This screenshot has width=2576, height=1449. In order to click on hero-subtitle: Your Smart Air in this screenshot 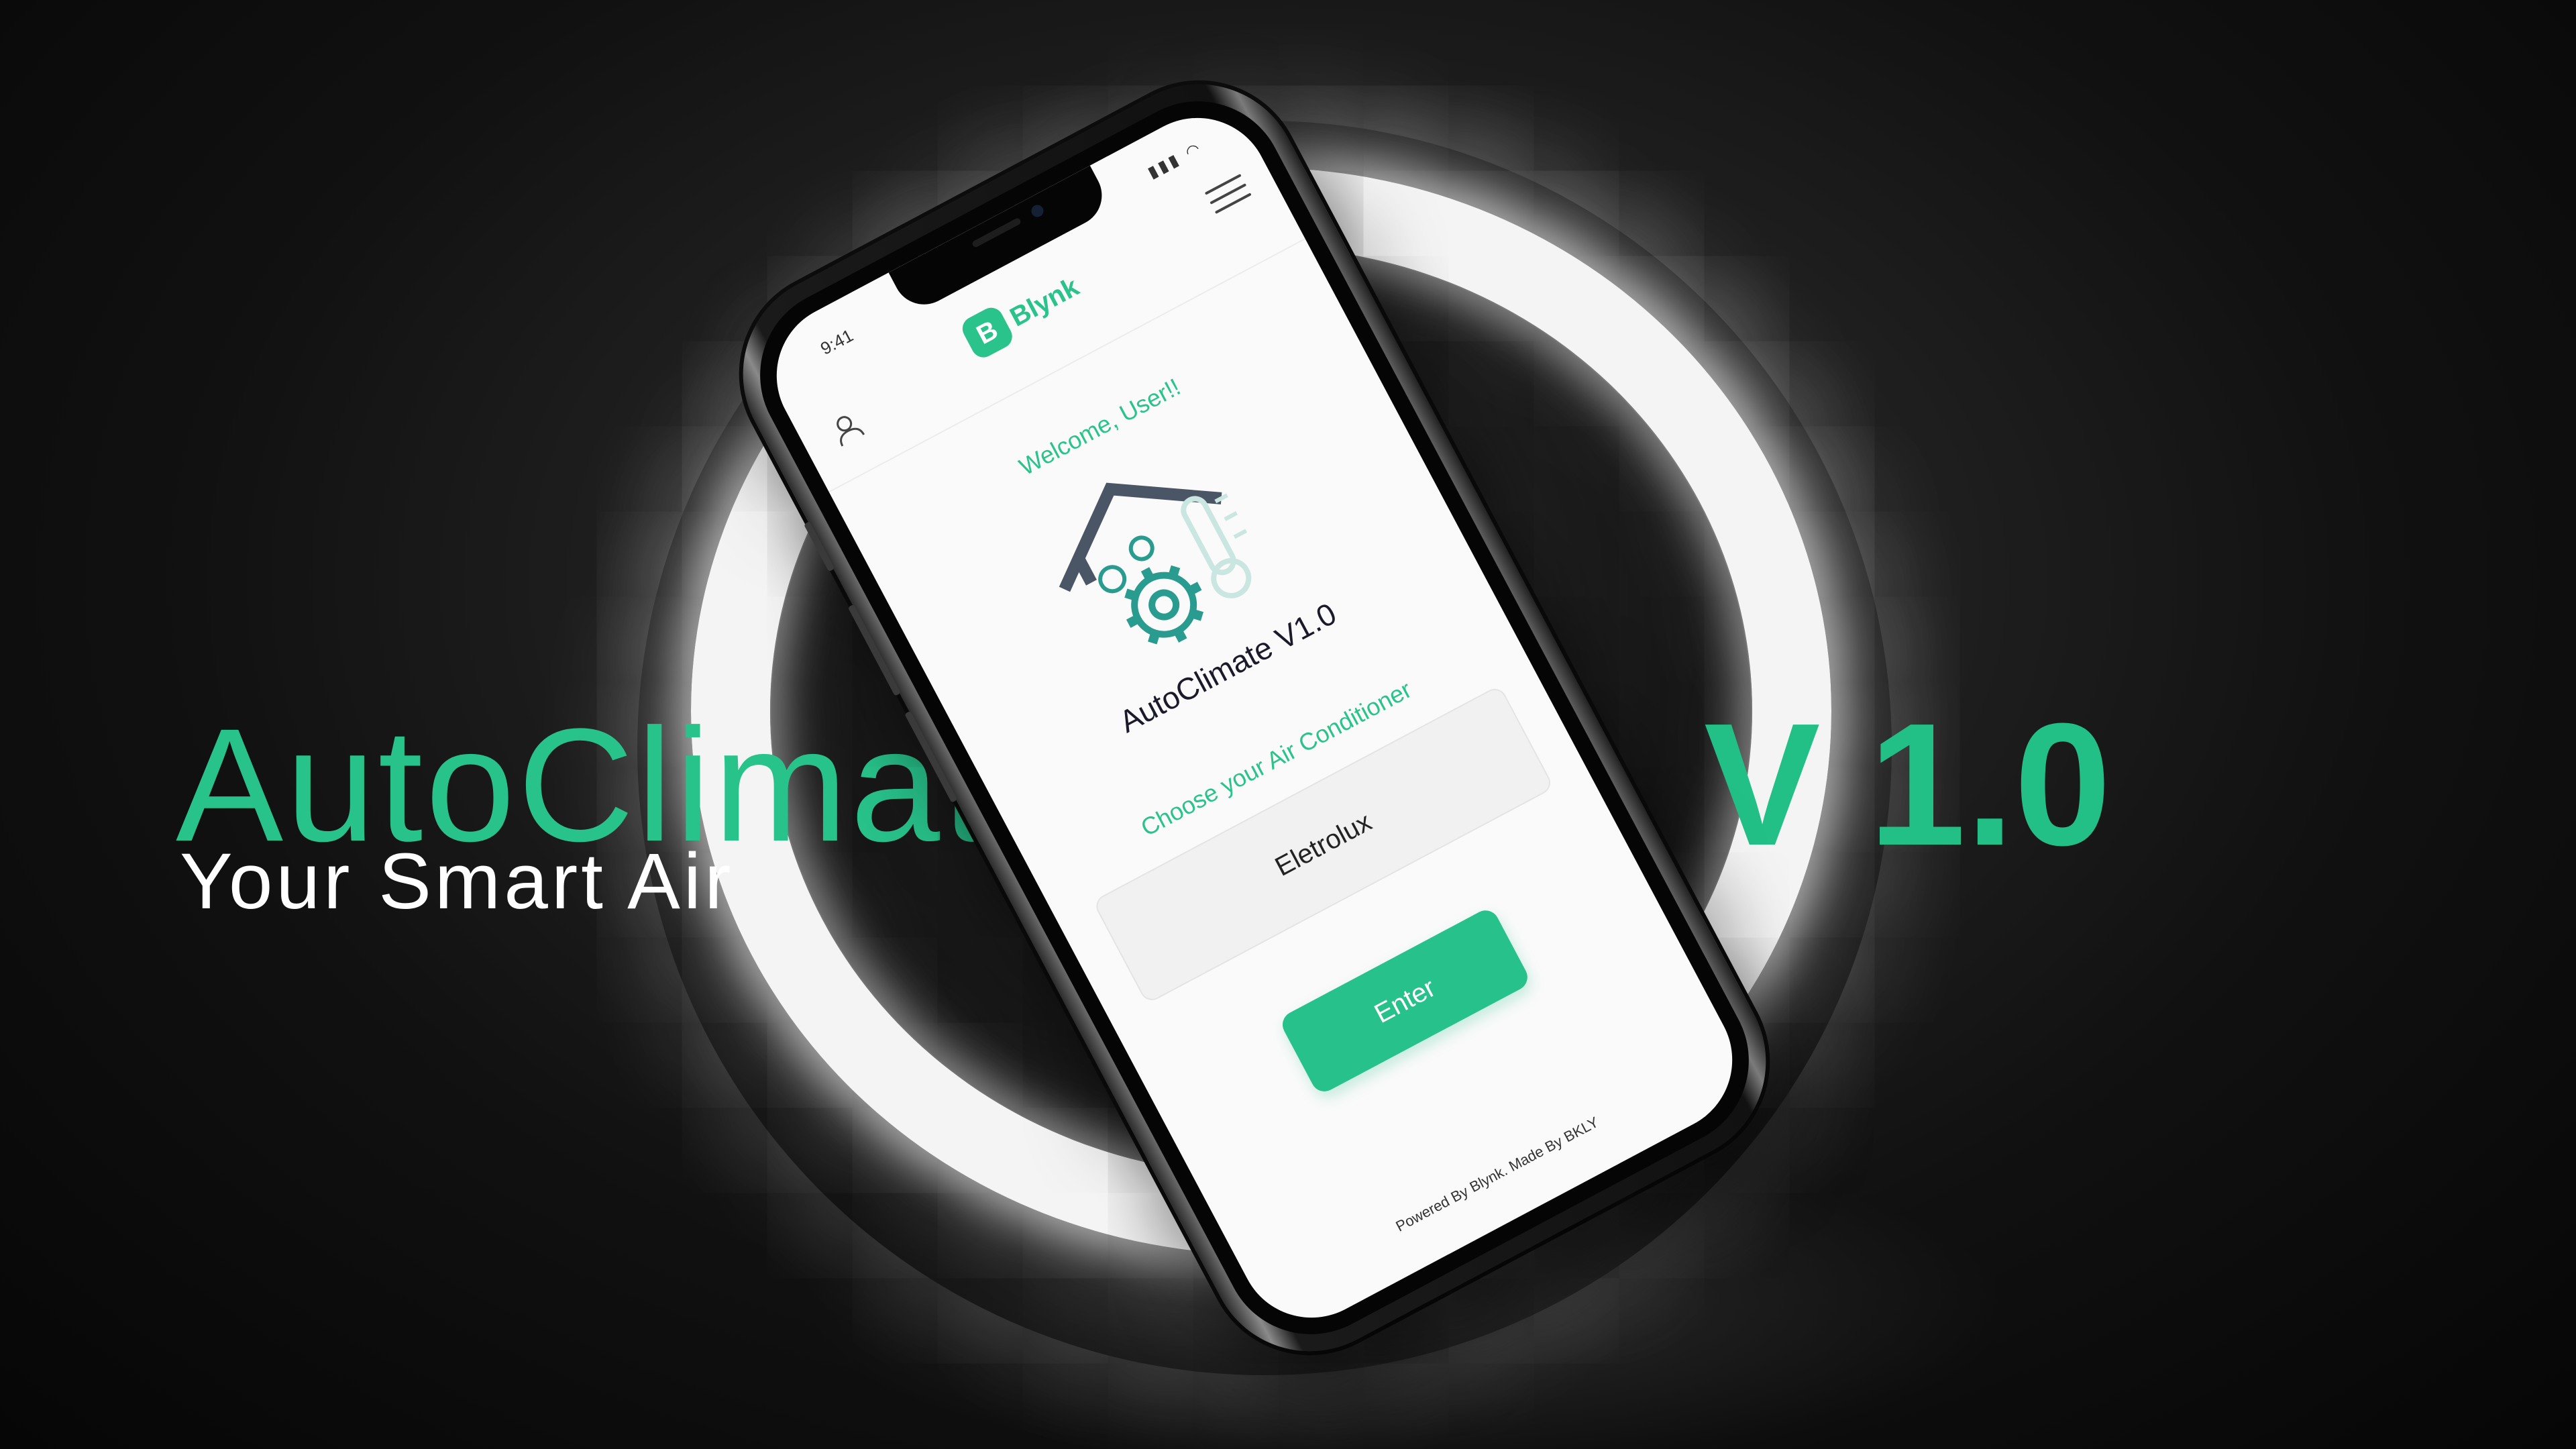, I will do `click(457, 881)`.